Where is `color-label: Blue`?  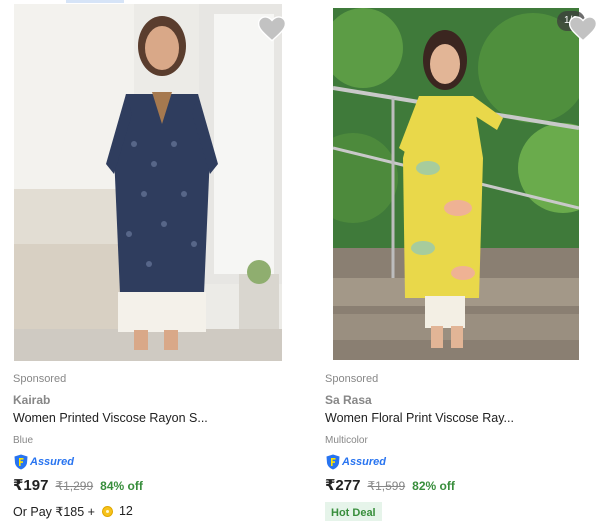
color-label: Blue is located at coordinates (23, 440).